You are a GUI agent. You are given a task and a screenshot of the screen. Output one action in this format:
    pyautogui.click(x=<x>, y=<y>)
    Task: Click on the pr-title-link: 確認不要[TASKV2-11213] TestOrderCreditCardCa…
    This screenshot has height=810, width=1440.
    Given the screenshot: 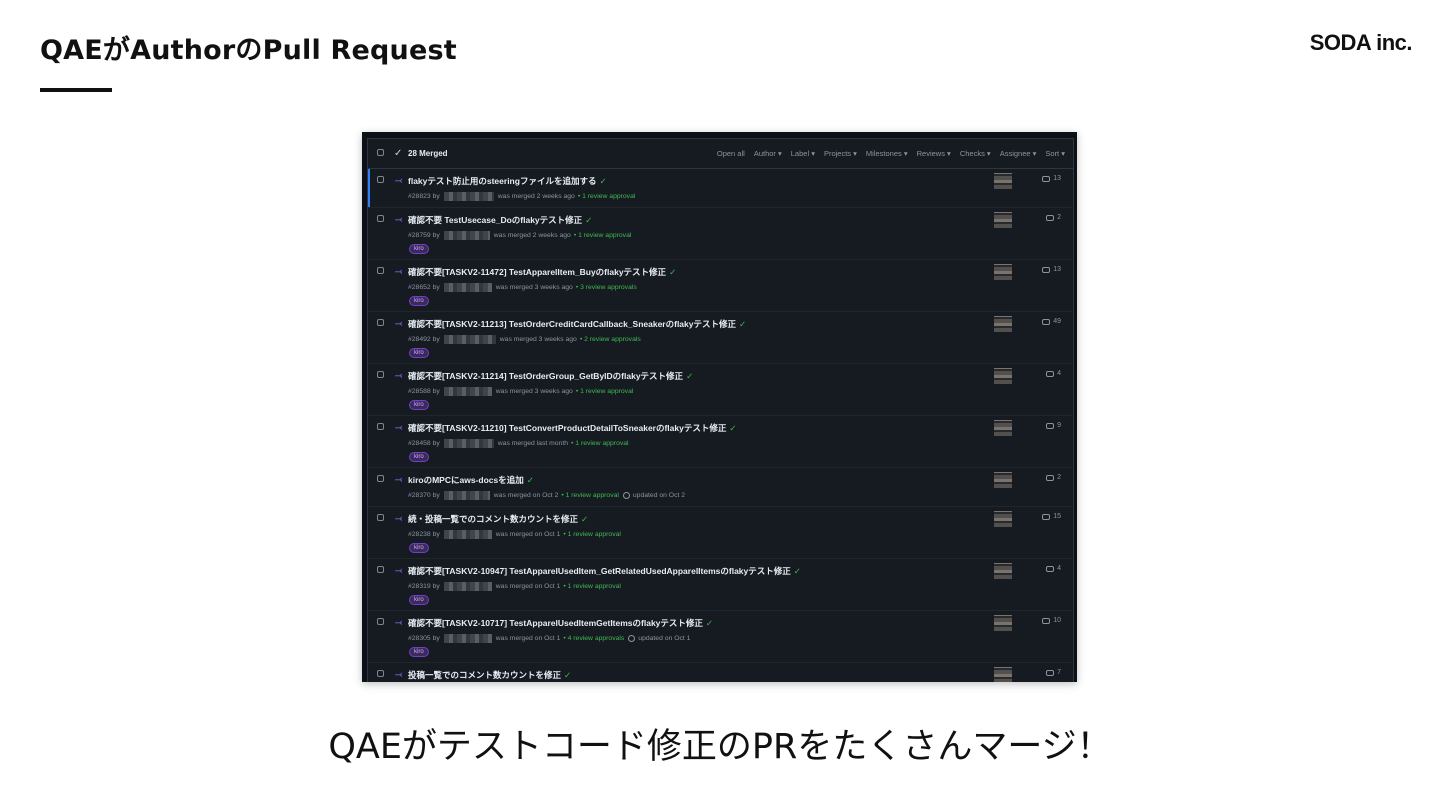 What is the action you would take?
    pyautogui.click(x=577, y=324)
    